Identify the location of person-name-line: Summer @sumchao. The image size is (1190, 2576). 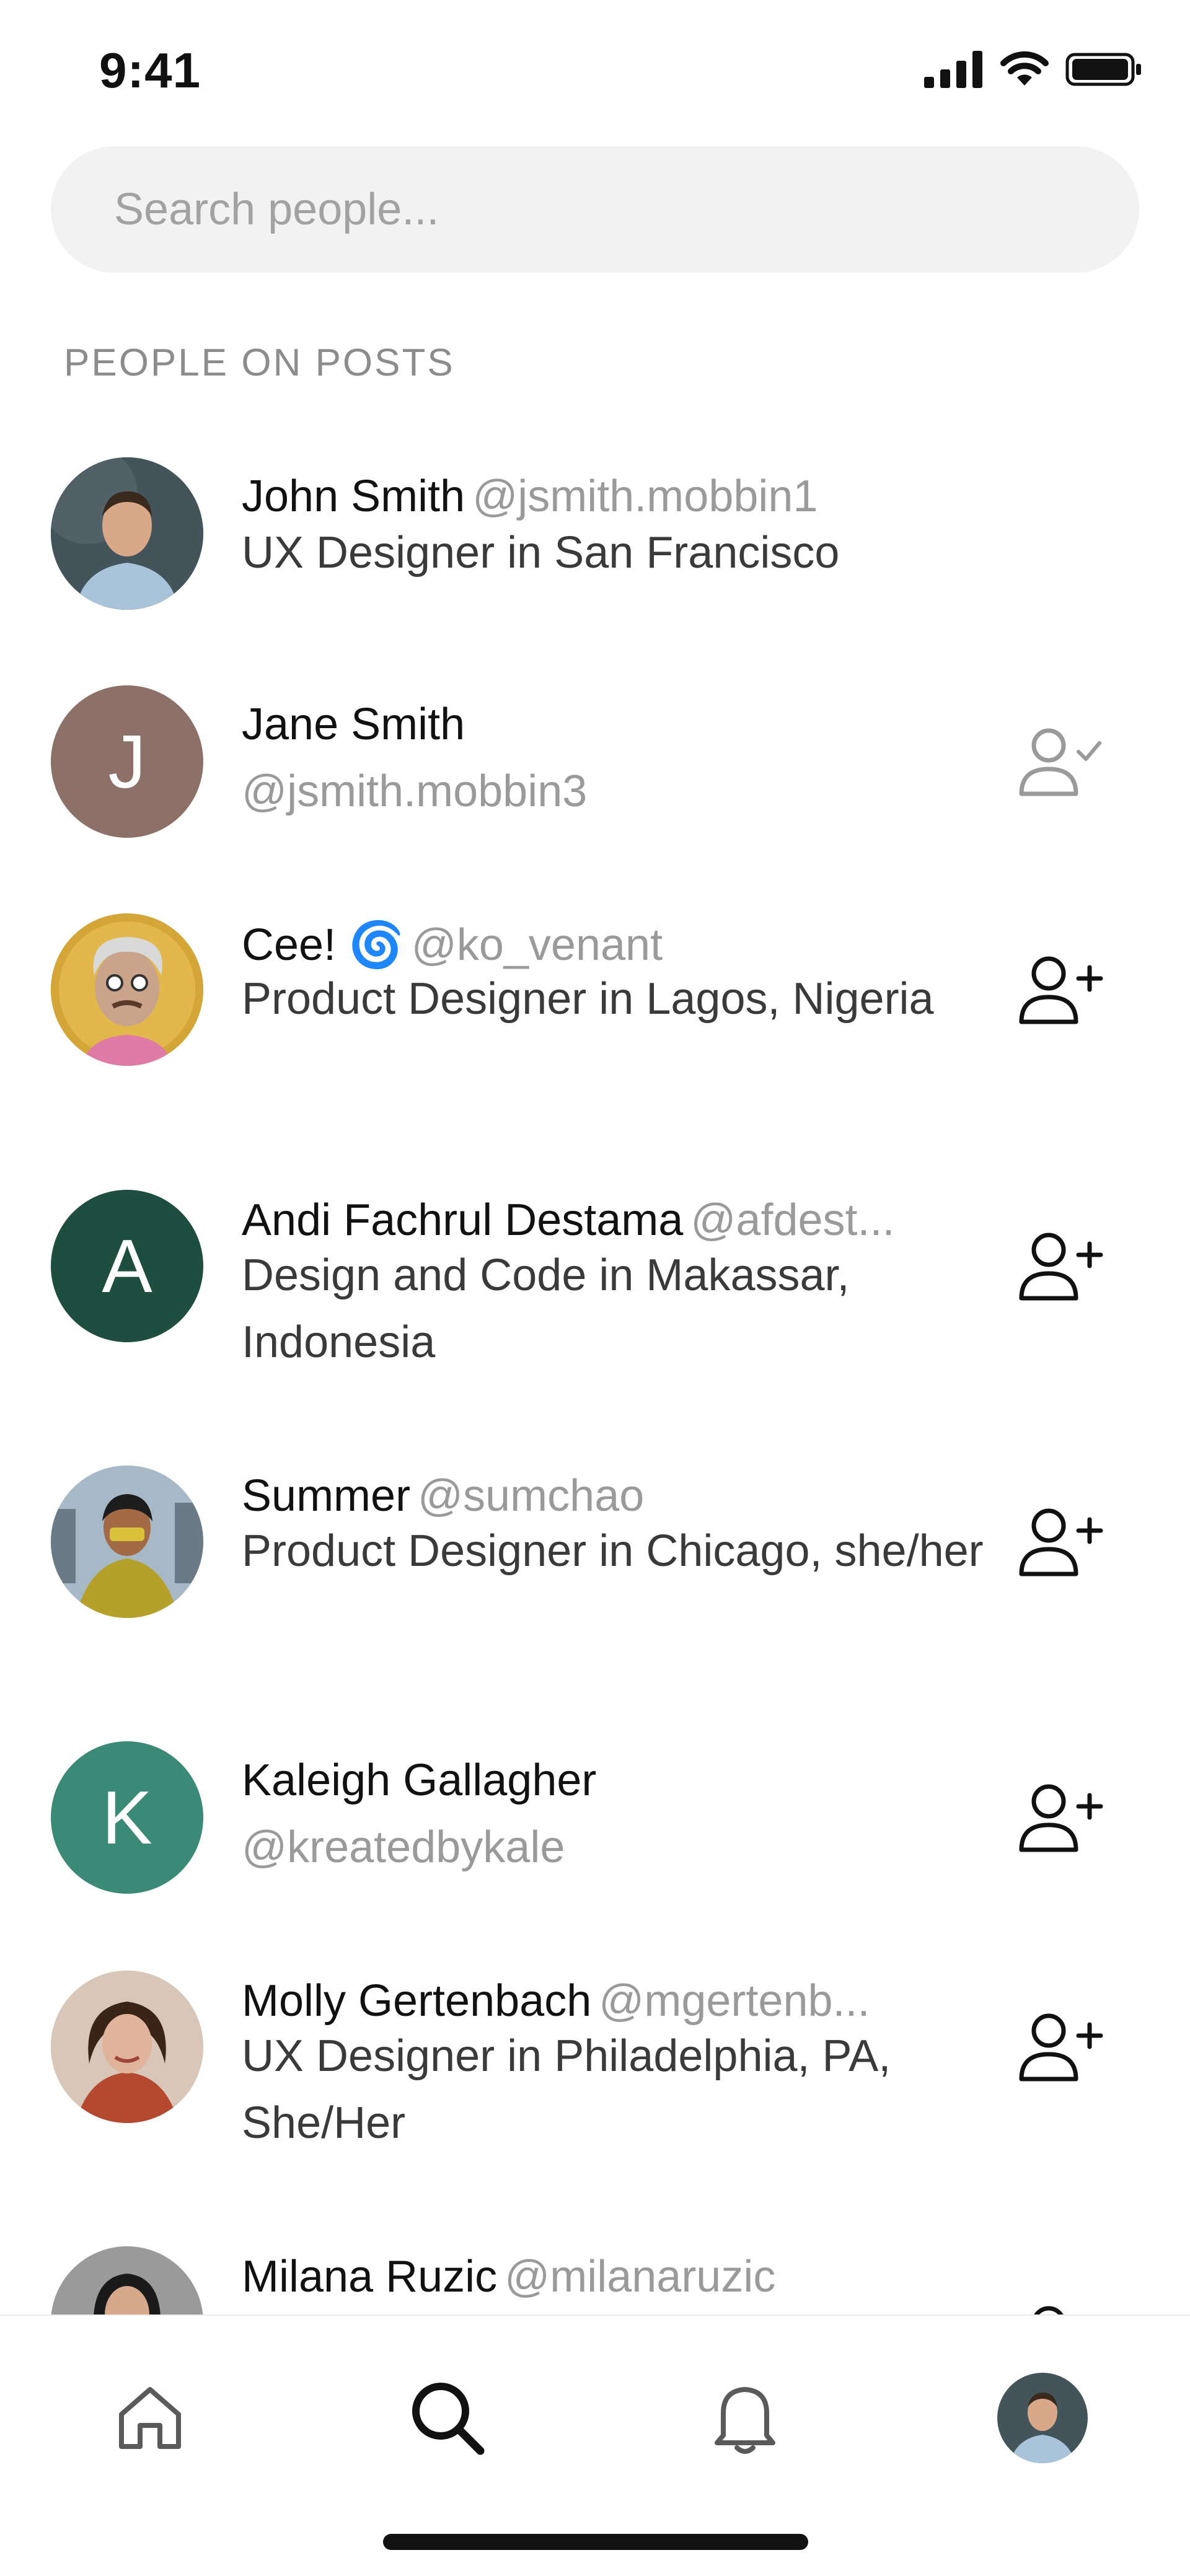
(598, 1495).